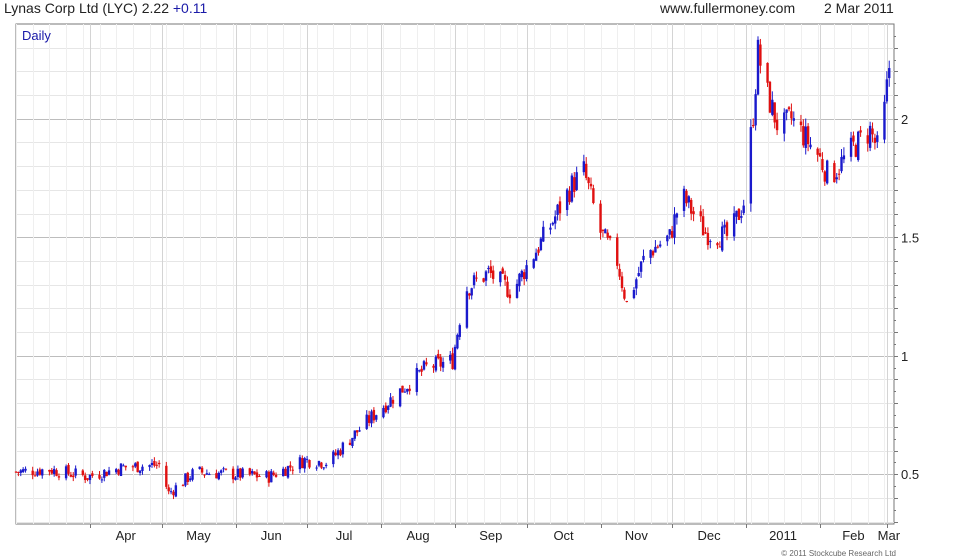 The height and width of the screenshot is (560, 980). I want to click on x-tick-label: Nov, so click(637, 535).